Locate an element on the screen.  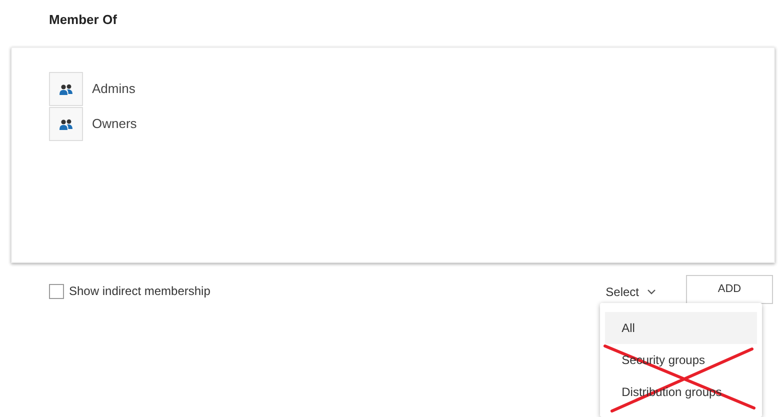
section-title: Member Of is located at coordinates (83, 19).